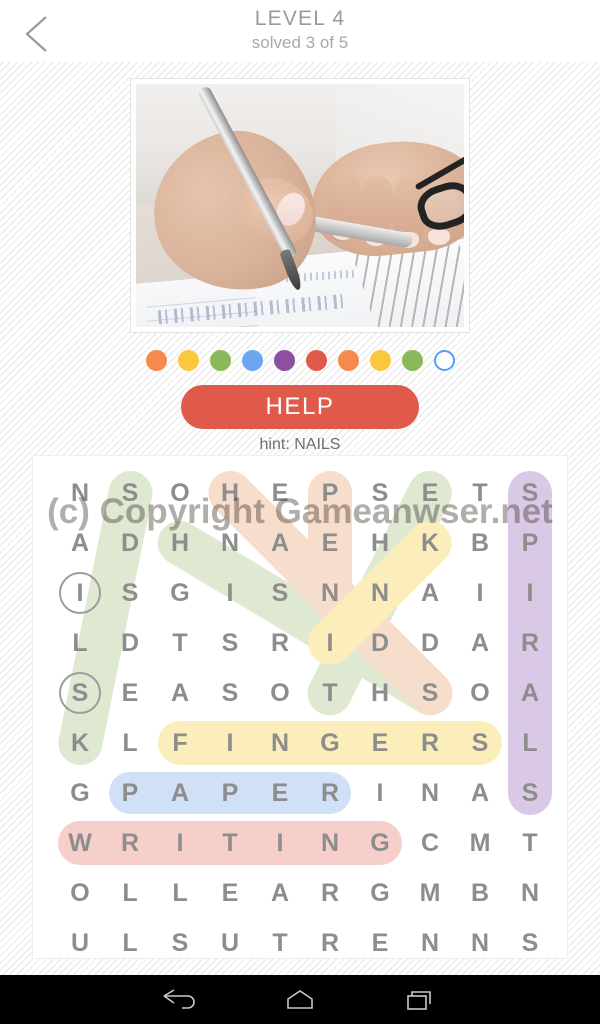 This screenshot has height=1024, width=600. What do you see at coordinates (280, 493) in the screenshot?
I see `grid-cell-r1c5: E` at bounding box center [280, 493].